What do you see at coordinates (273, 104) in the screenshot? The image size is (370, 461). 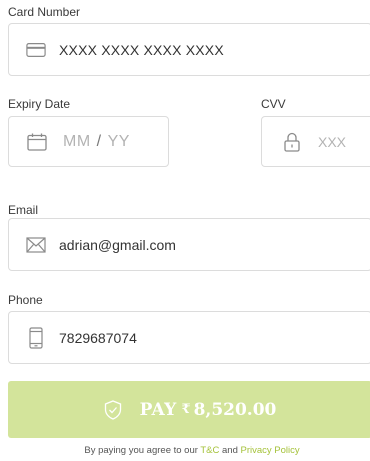 I see `cvv-label: CVV` at bounding box center [273, 104].